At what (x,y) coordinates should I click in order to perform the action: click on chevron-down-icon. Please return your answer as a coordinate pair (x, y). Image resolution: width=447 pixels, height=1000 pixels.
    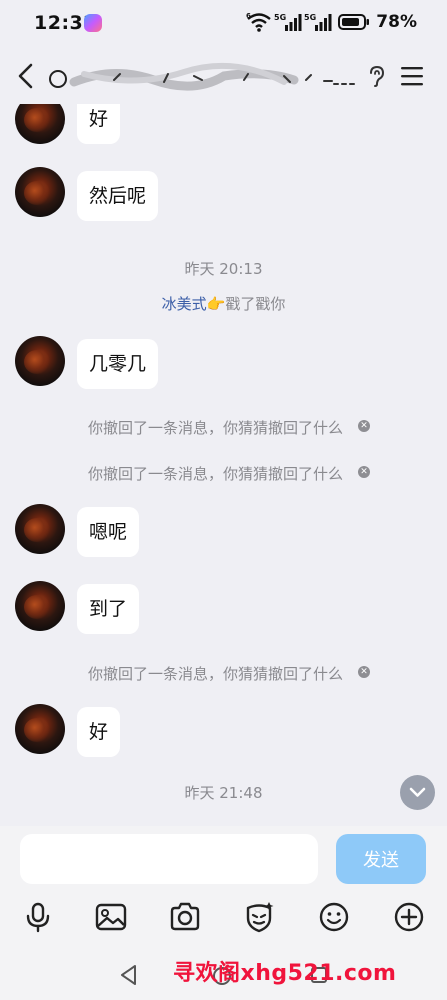
    Looking at the image, I should click on (417, 792).